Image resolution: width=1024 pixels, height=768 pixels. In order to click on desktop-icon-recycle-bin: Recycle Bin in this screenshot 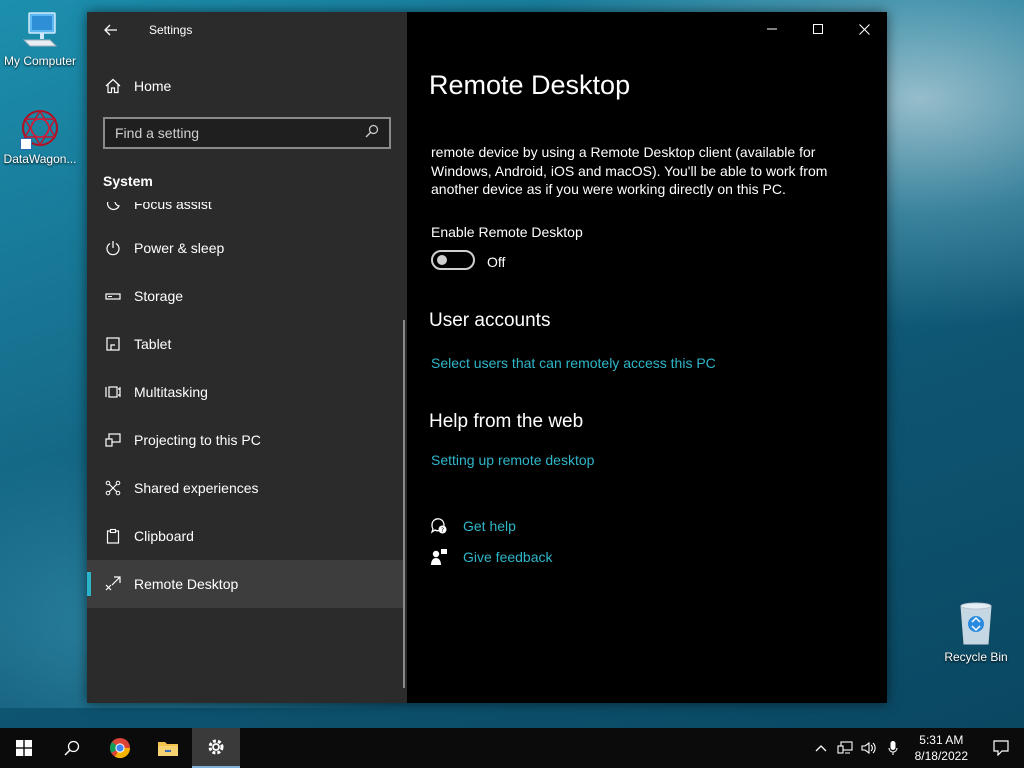, I will do `click(976, 632)`.